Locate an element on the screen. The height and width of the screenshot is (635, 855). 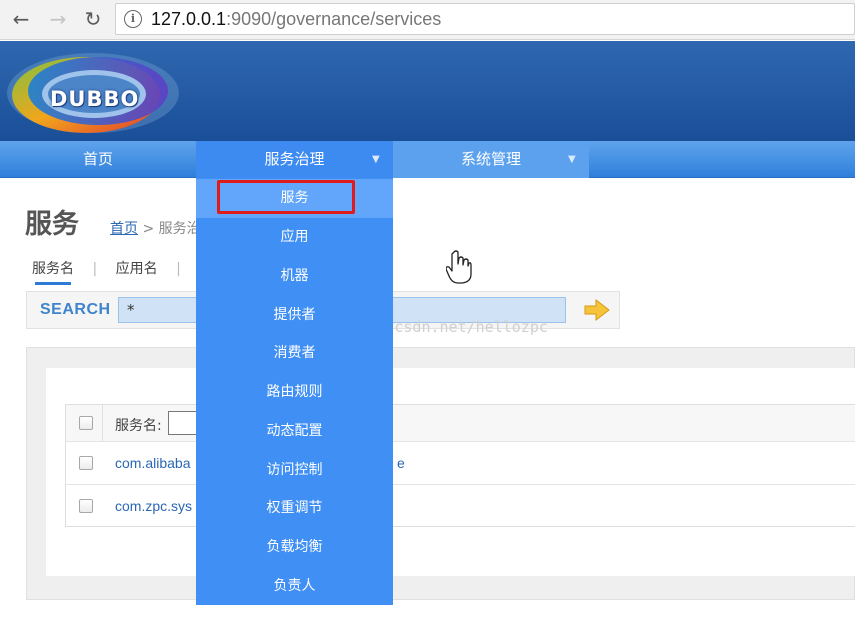
menu-item-access-control: 访问控制 is located at coordinates (294, 470).